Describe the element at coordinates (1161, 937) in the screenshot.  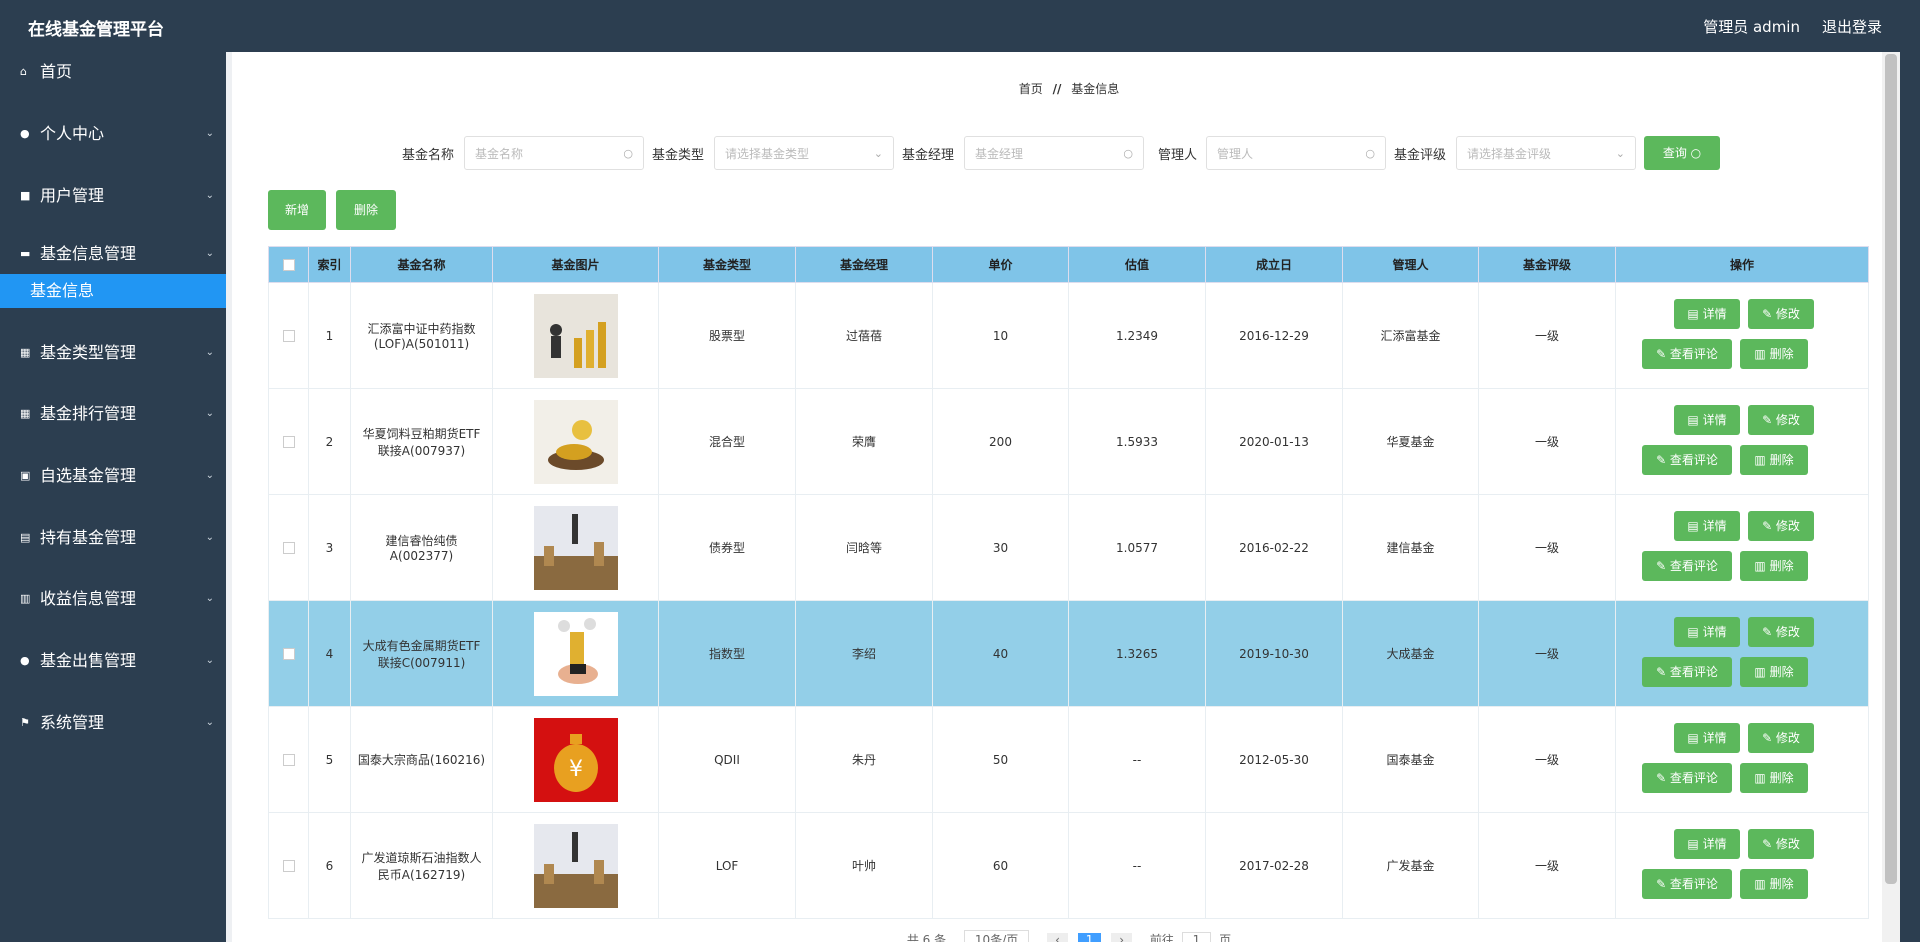
I see `goto-label: 前往` at that location.